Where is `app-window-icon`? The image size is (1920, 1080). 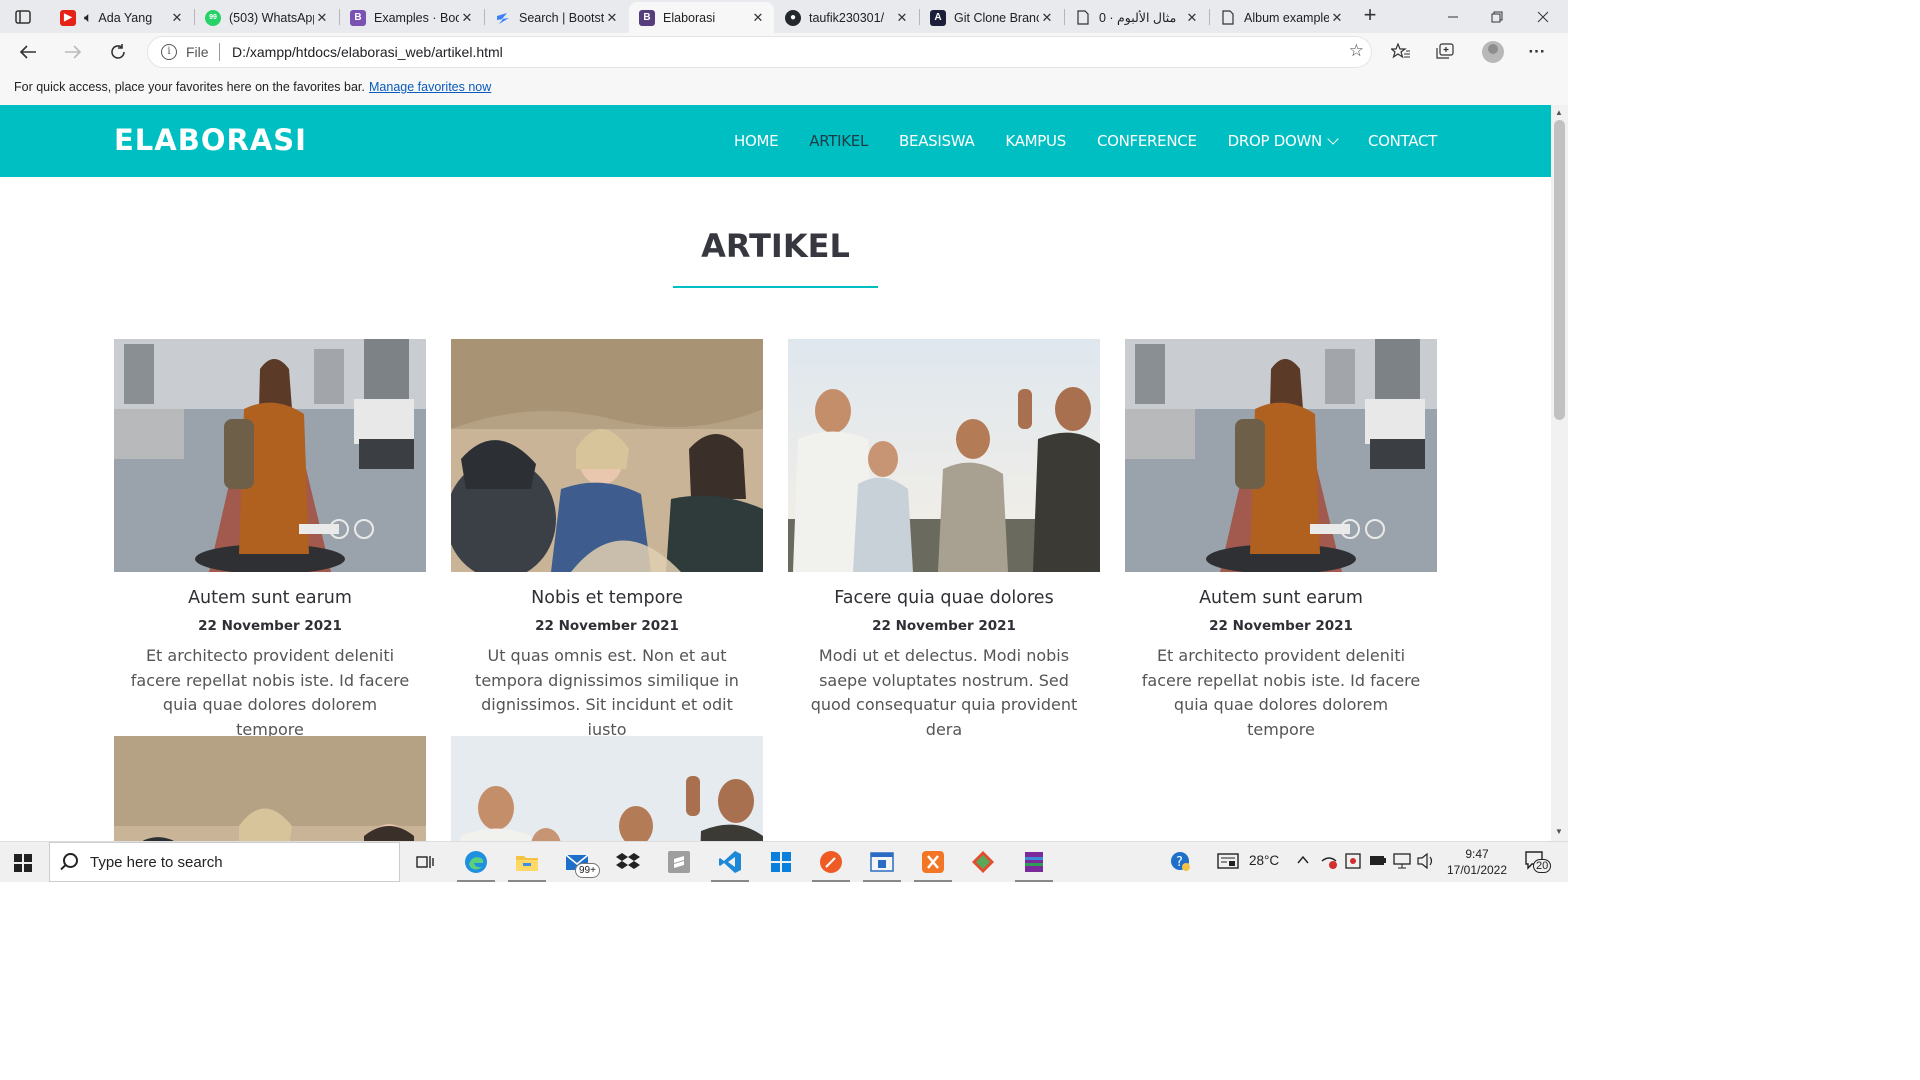
app-window-icon is located at coordinates (882, 865).